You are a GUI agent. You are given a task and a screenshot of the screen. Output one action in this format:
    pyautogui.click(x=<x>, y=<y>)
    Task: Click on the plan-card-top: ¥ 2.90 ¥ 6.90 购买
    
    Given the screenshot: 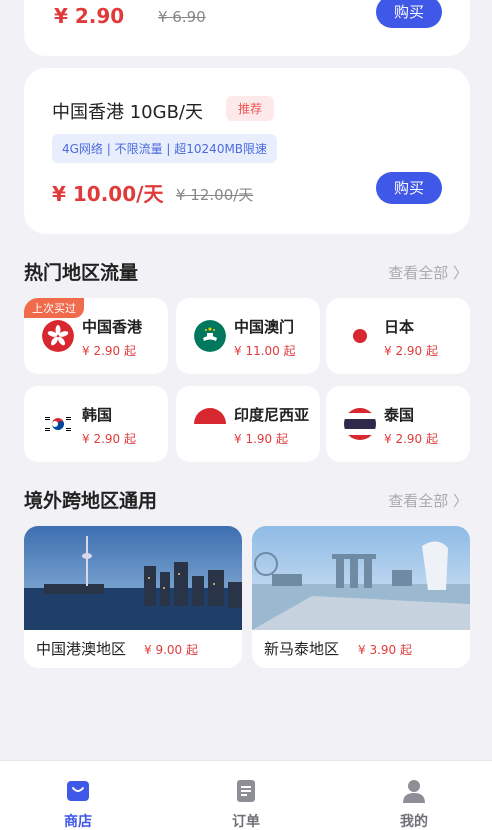 What is the action you would take?
    pyautogui.click(x=247, y=28)
    